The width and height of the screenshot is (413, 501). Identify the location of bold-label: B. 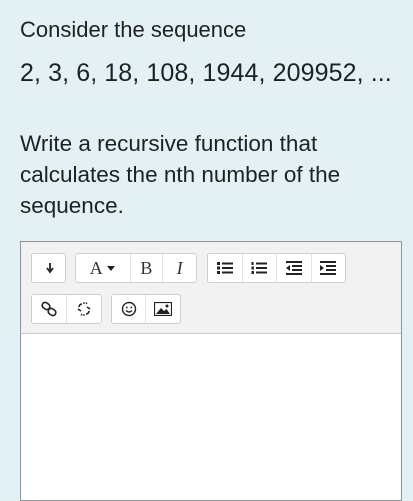
(146, 267).